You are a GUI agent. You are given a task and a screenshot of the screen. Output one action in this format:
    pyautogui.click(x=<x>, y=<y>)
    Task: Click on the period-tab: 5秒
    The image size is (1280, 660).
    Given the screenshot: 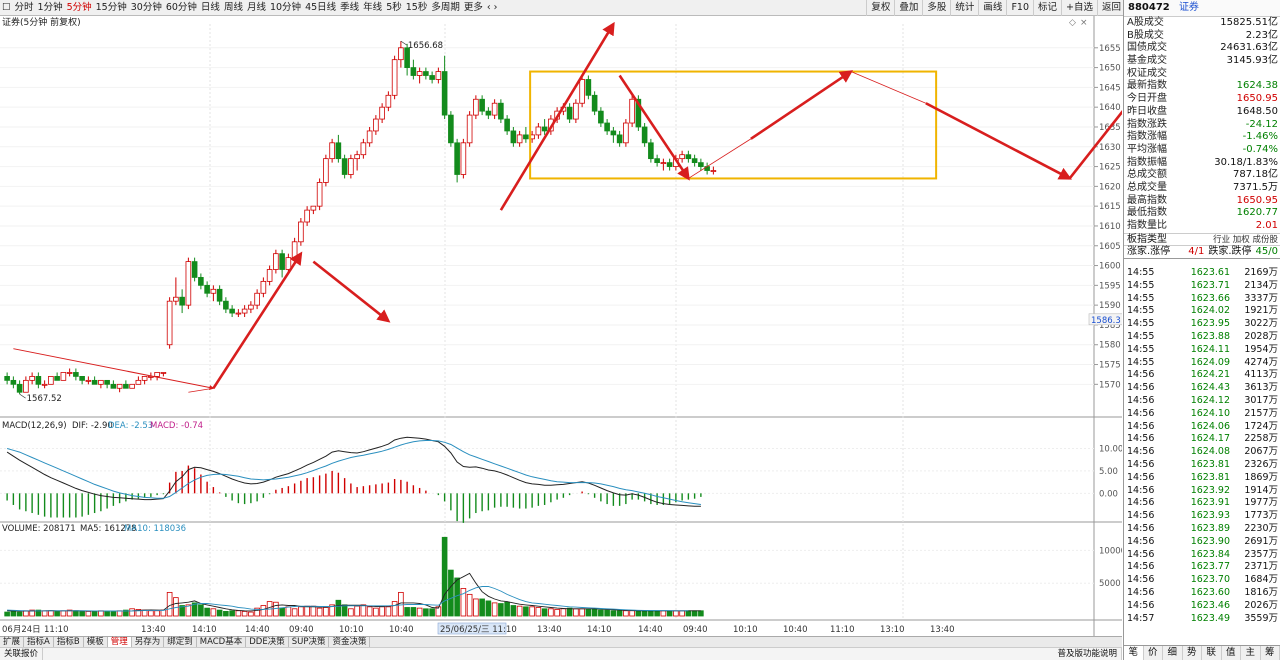 What is the action you would take?
    pyautogui.click(x=394, y=8)
    